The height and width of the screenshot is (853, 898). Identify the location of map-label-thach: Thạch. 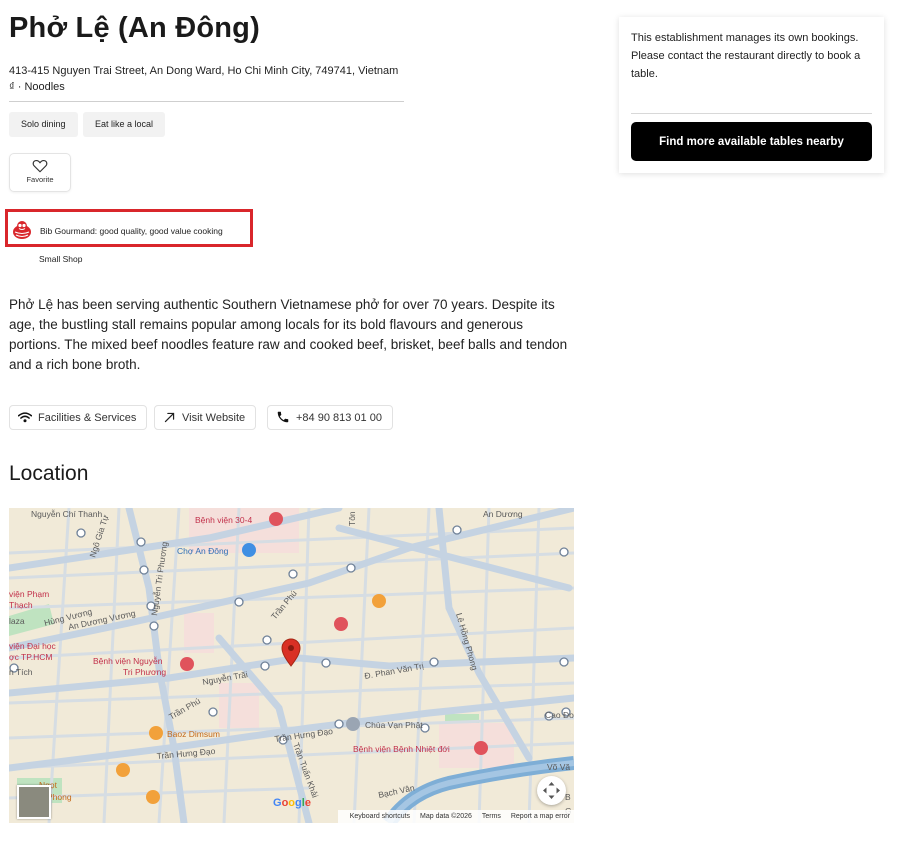
(21, 605).